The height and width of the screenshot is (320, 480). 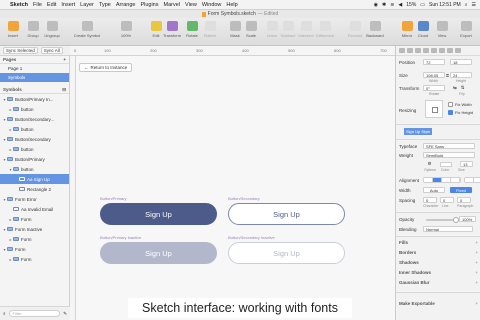 I want to click on layer-item: ▾ Form Inactive, so click(x=34, y=229).